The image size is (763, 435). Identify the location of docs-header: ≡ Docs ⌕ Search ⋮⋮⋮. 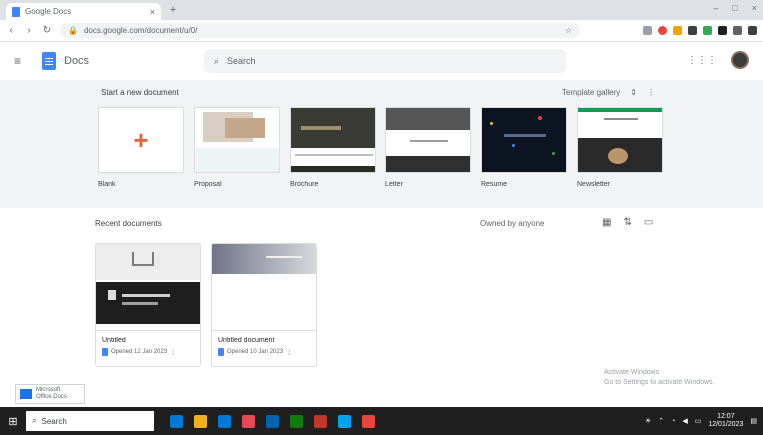
(381, 61).